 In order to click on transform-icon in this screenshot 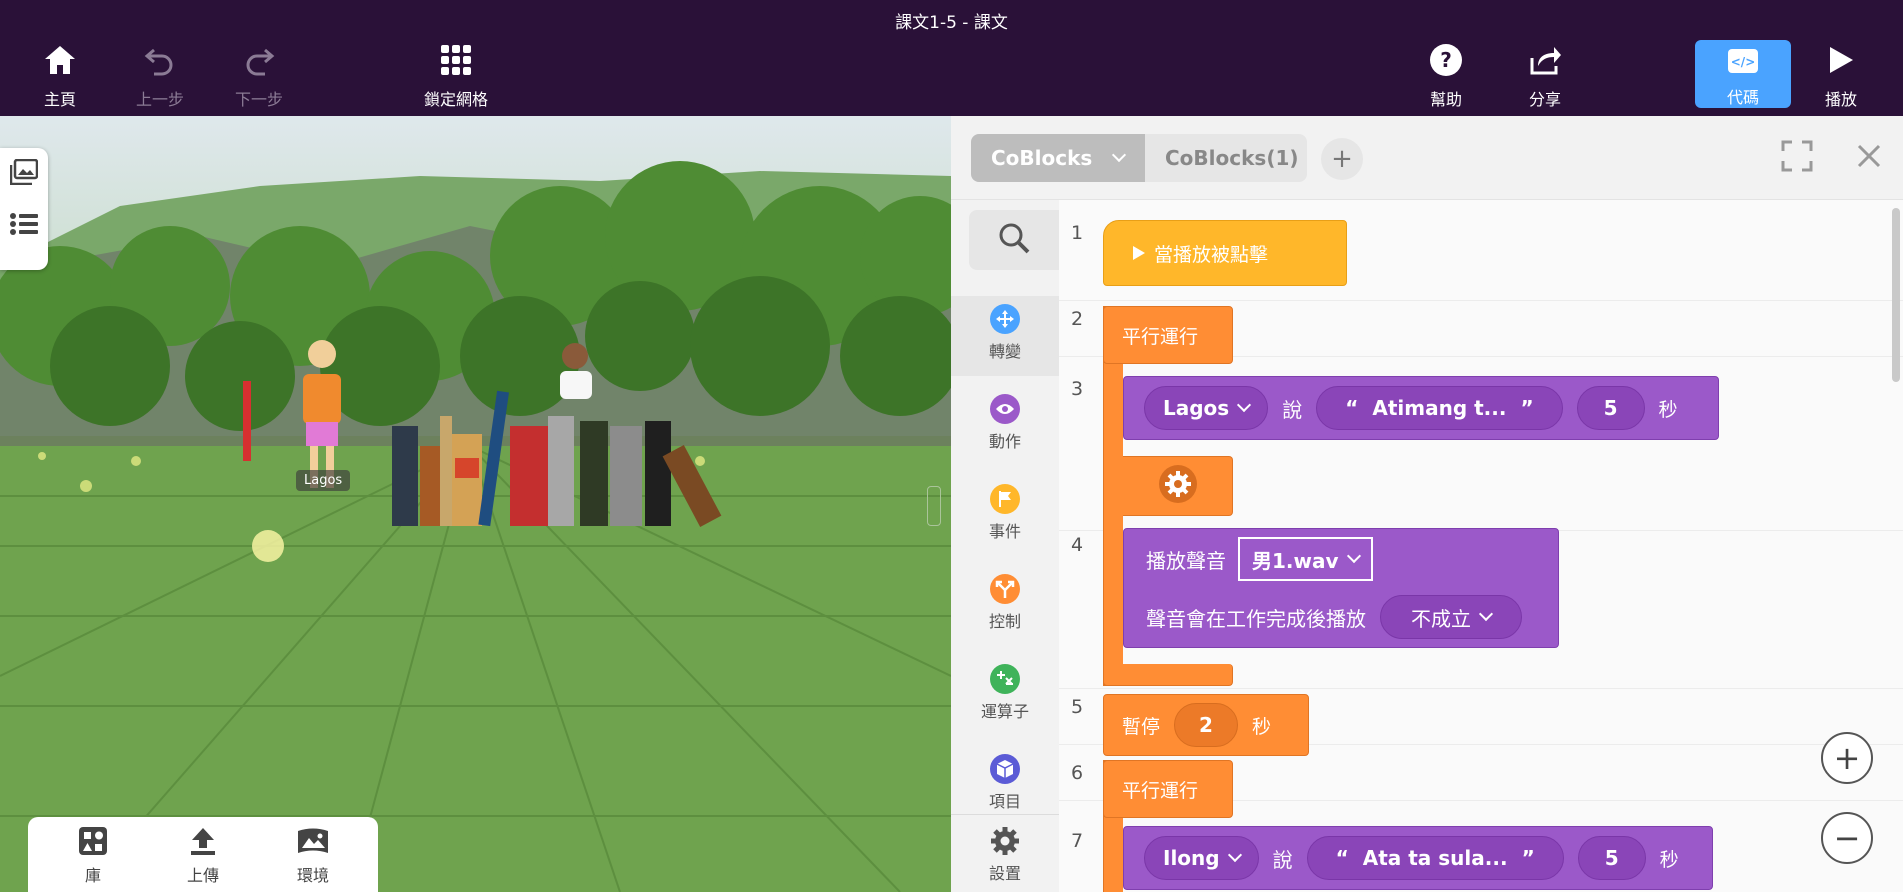, I will do `click(1005, 319)`.